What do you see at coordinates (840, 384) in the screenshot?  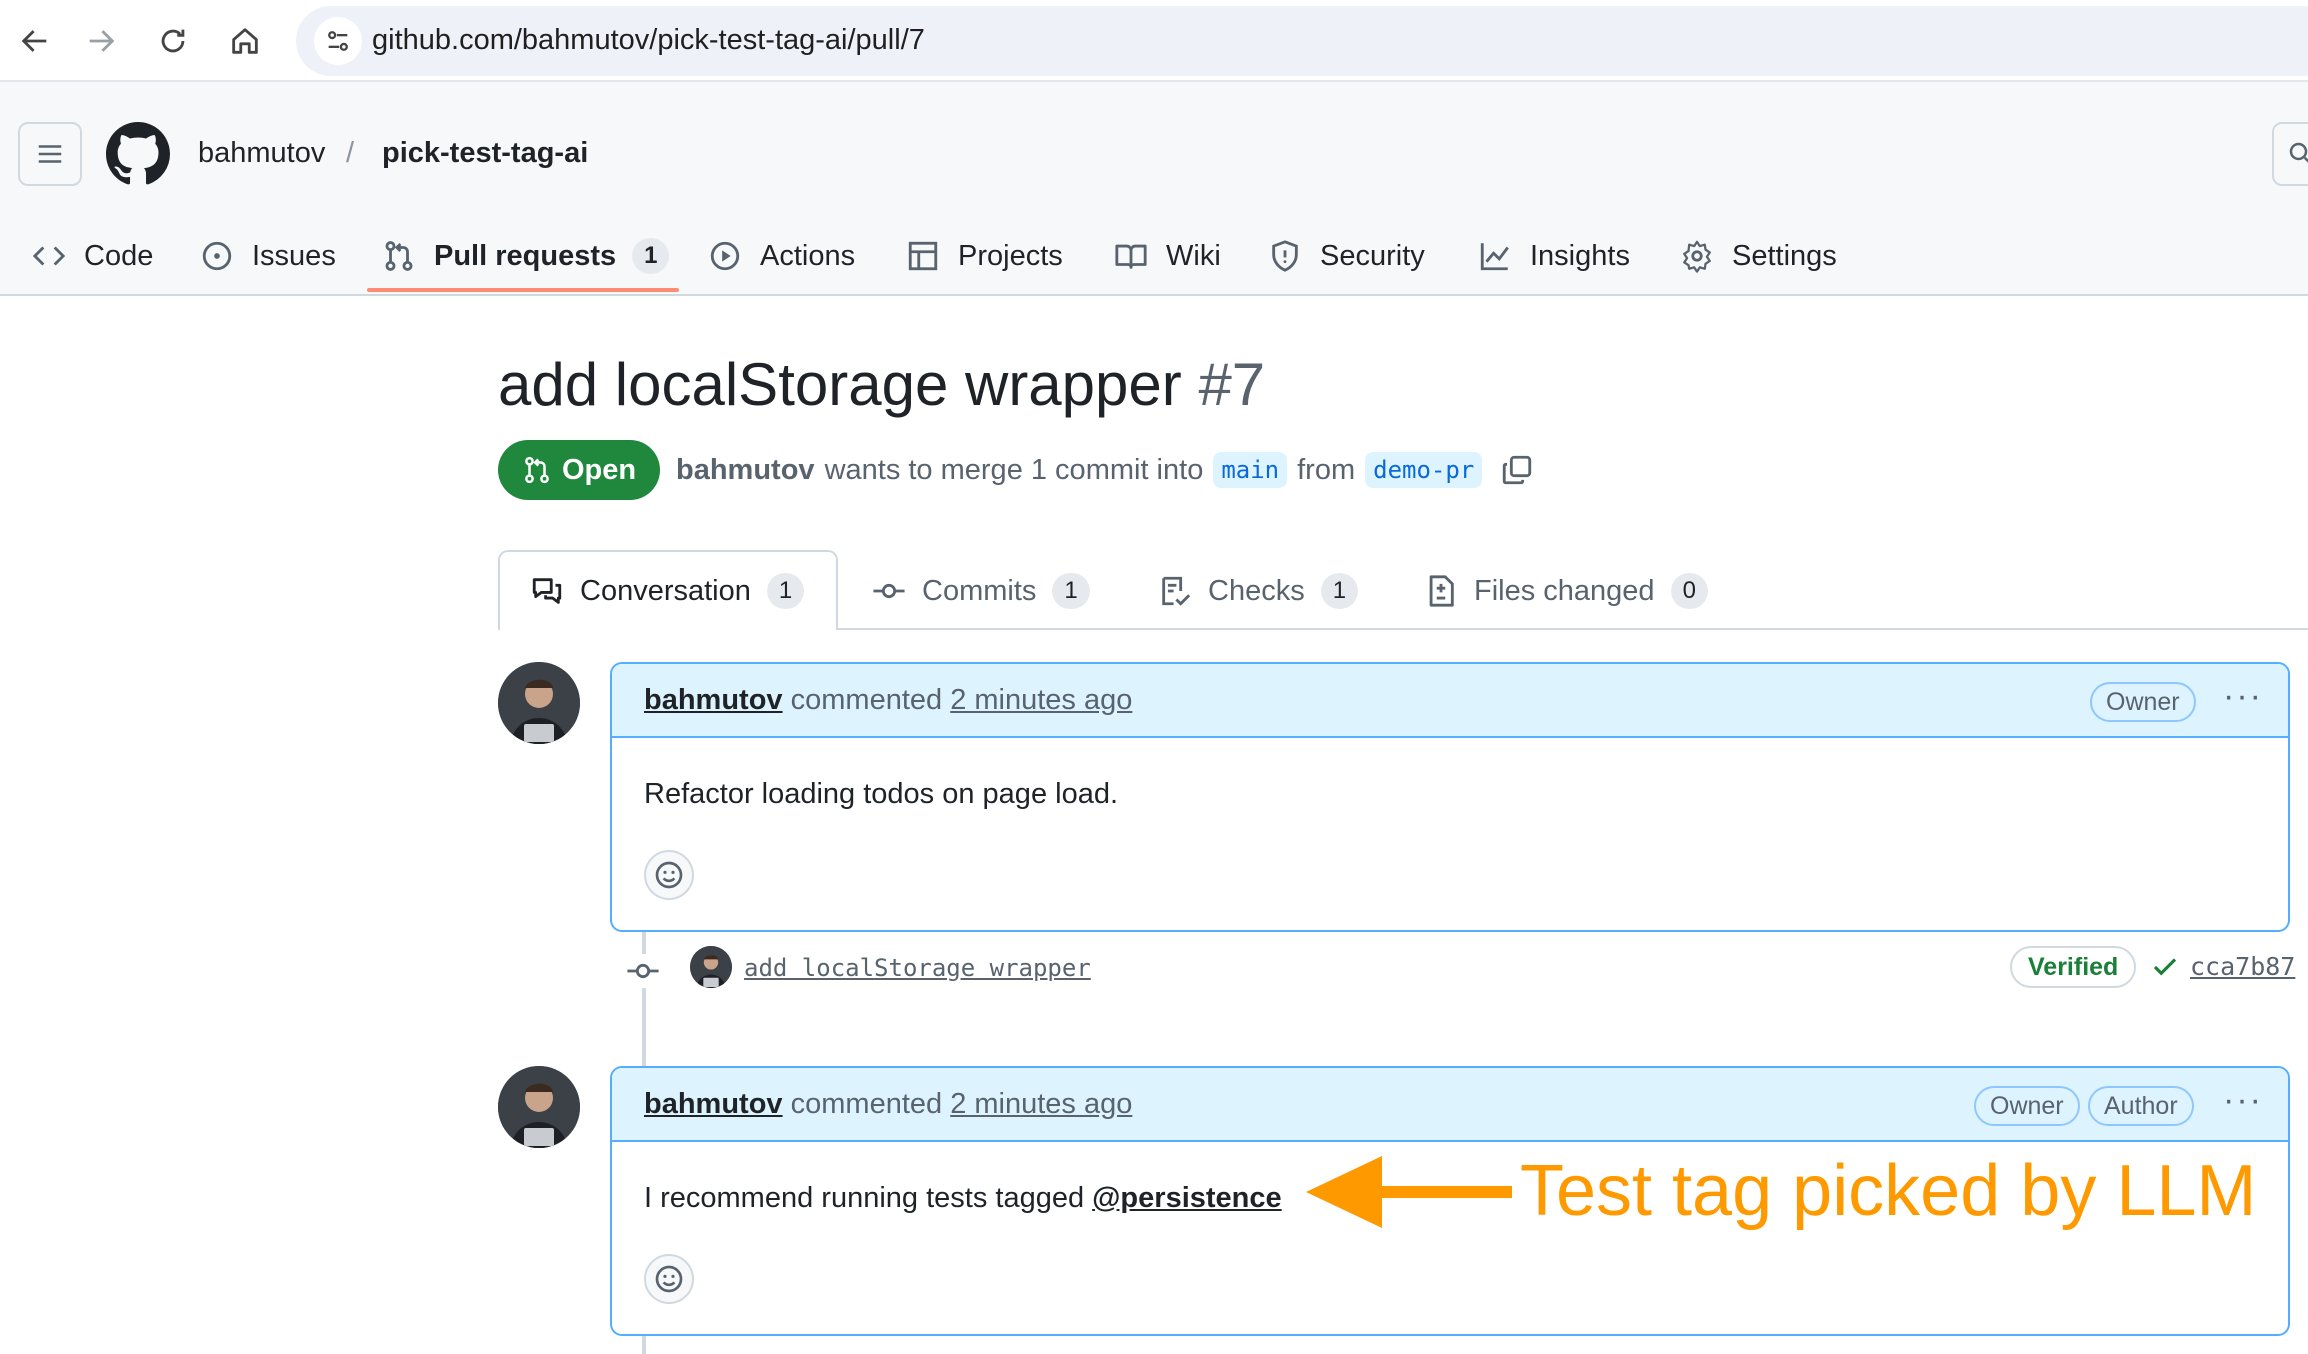 I see `pr-title-text: add localStorage wrapper` at bounding box center [840, 384].